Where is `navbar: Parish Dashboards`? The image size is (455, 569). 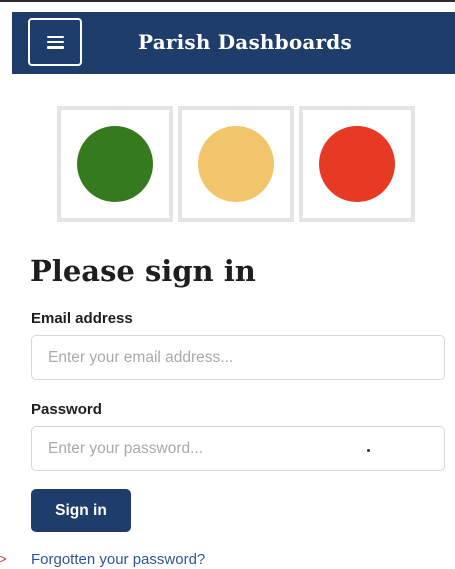
navbar: Parish Dashboards is located at coordinates (233, 43).